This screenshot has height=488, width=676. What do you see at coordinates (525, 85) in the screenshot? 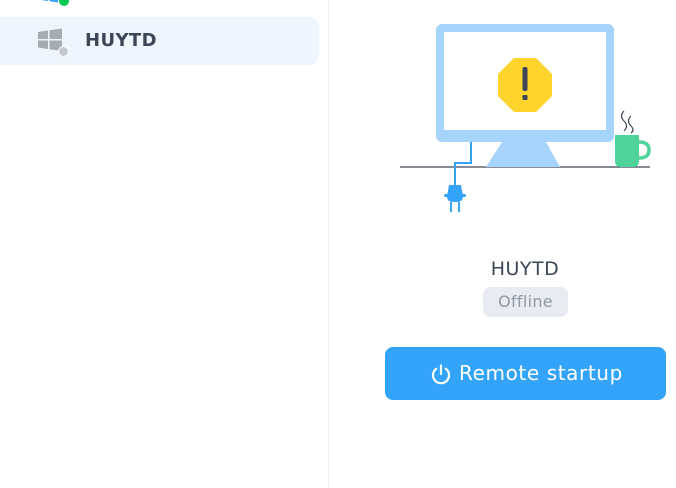
I see `warning-icon` at bounding box center [525, 85].